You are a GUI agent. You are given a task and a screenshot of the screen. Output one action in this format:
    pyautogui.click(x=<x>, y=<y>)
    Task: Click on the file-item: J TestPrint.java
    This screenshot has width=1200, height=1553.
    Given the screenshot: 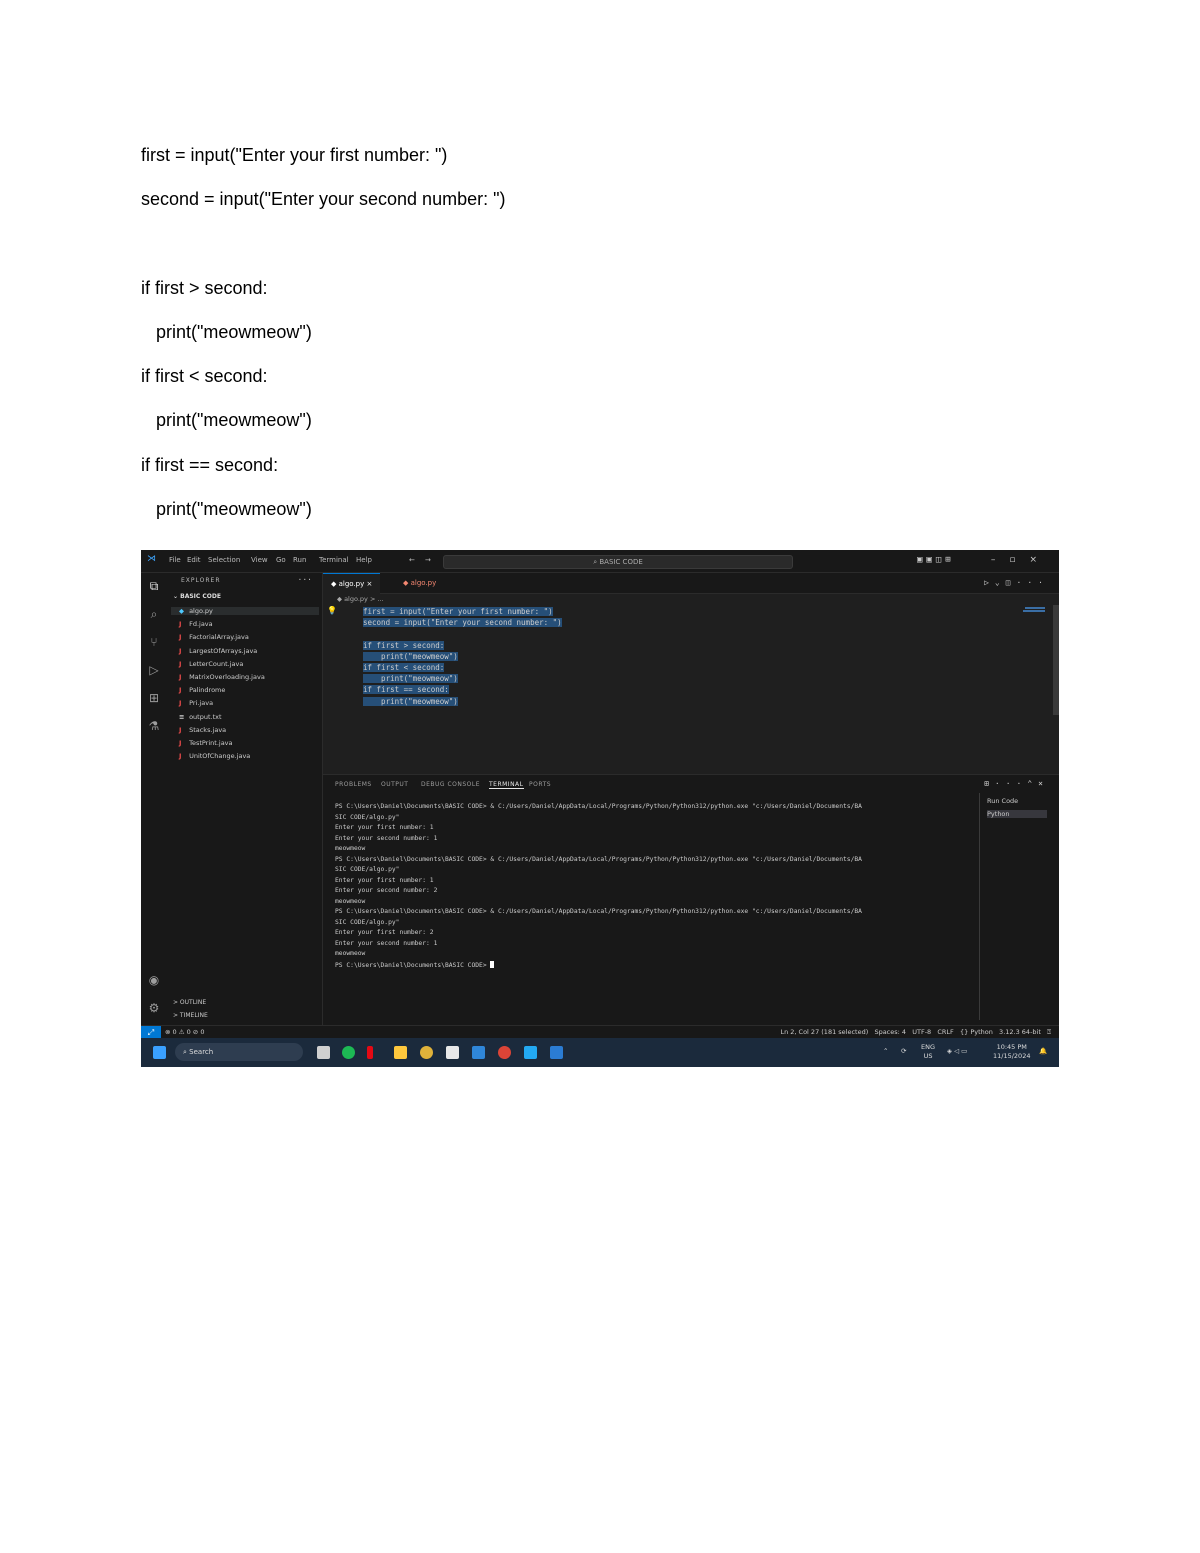 What is the action you would take?
    pyautogui.click(x=206, y=743)
    